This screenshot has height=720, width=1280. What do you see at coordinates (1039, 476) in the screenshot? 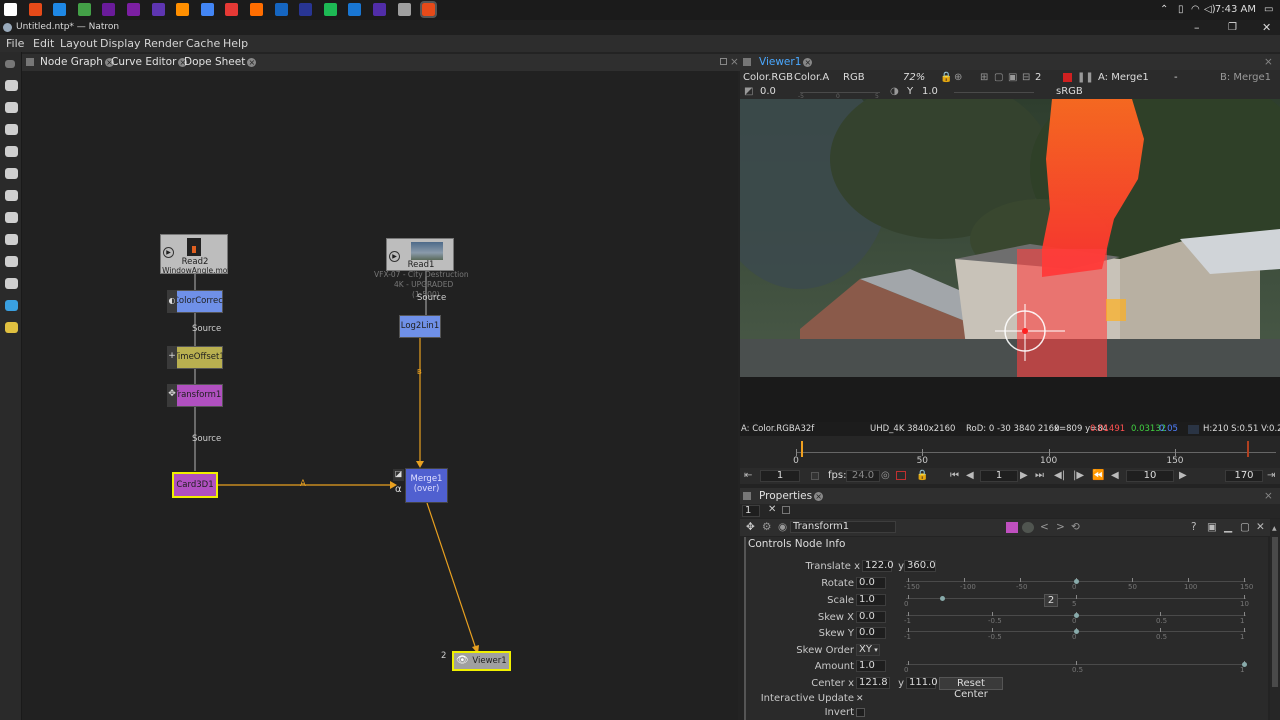
I see `last-frame-icon: ⏭` at bounding box center [1039, 476].